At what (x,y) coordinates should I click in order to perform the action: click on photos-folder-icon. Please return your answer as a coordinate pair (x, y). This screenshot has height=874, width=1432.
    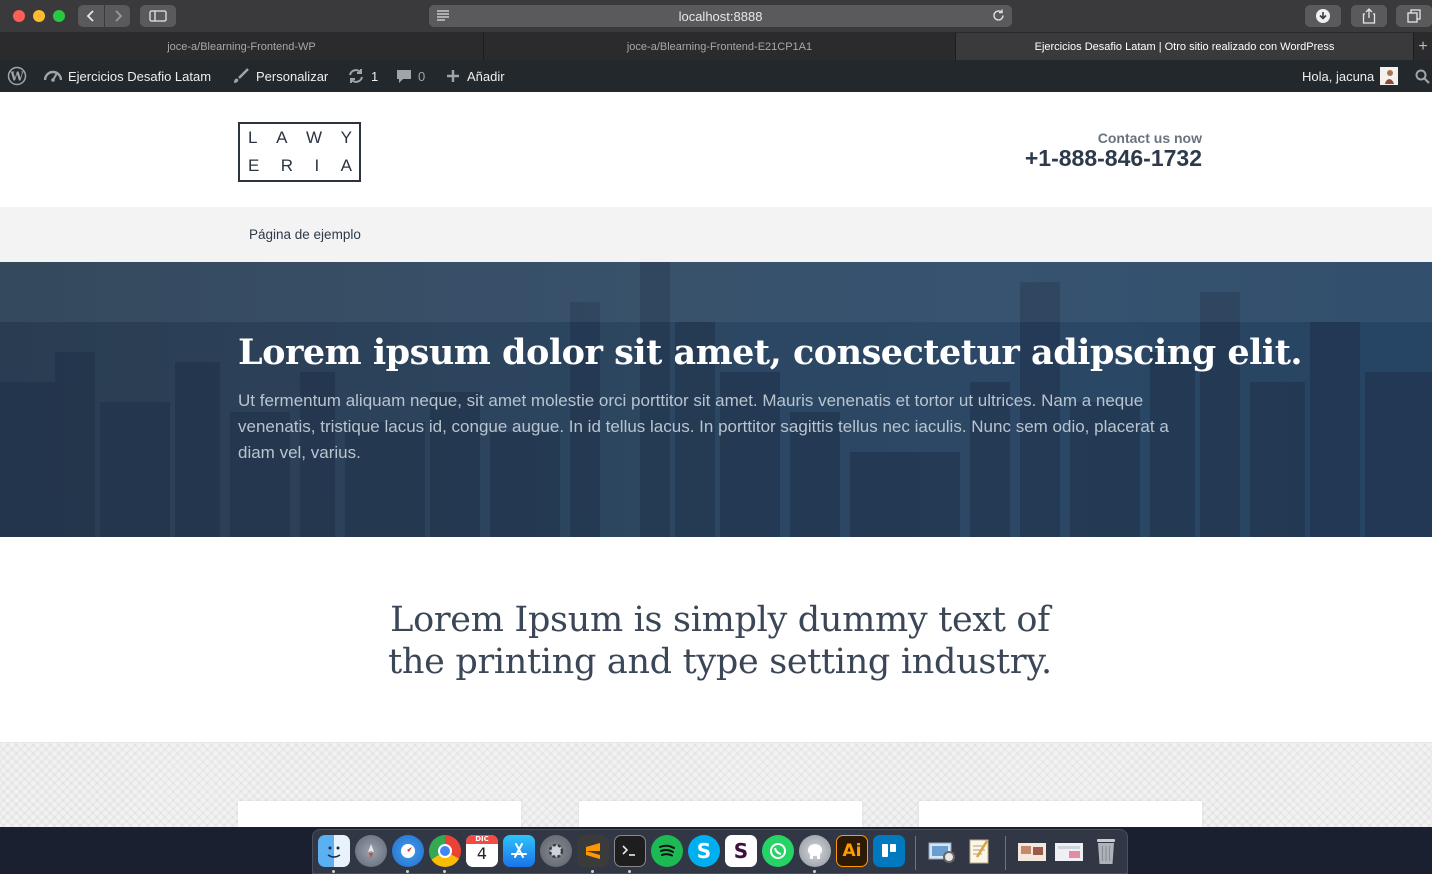
    Looking at the image, I should click on (1032, 851).